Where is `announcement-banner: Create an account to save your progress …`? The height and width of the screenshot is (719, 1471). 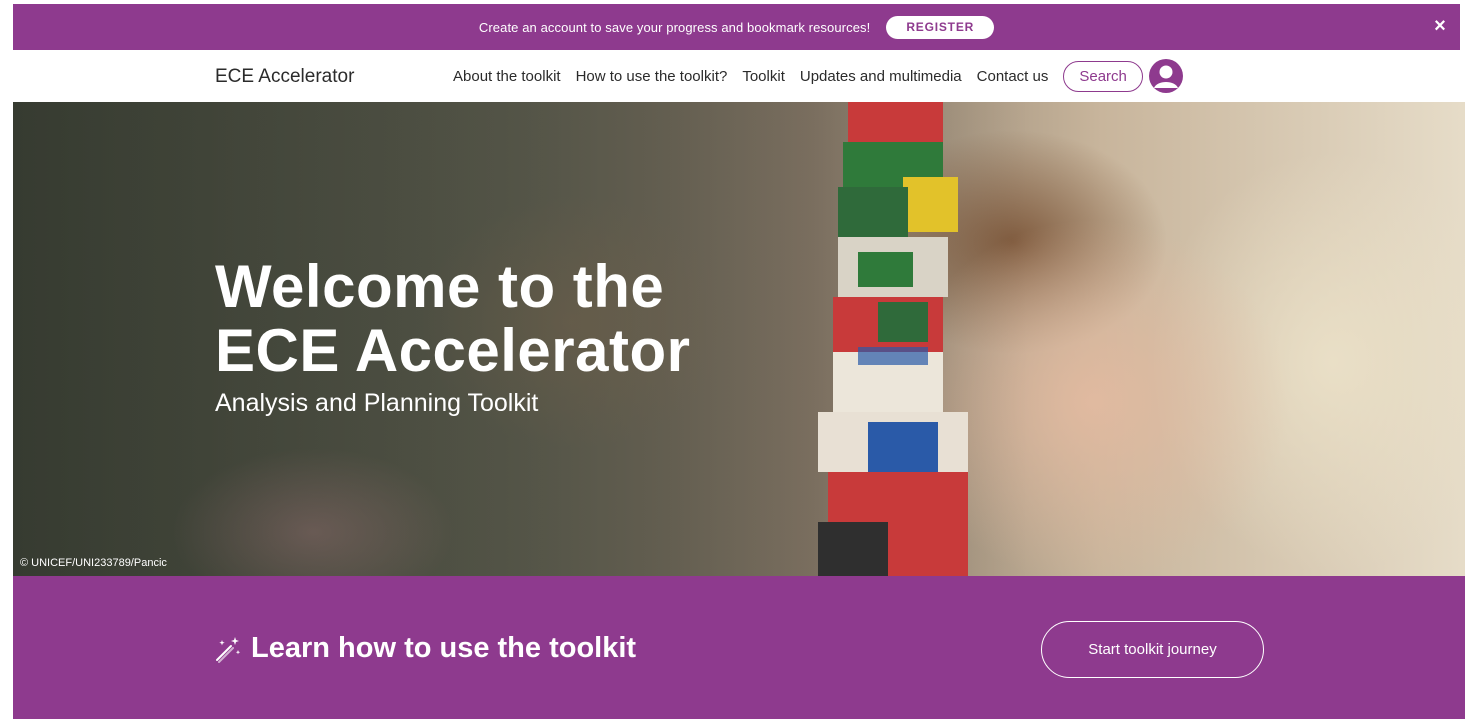 announcement-banner: Create an account to save your progress … is located at coordinates (736, 27).